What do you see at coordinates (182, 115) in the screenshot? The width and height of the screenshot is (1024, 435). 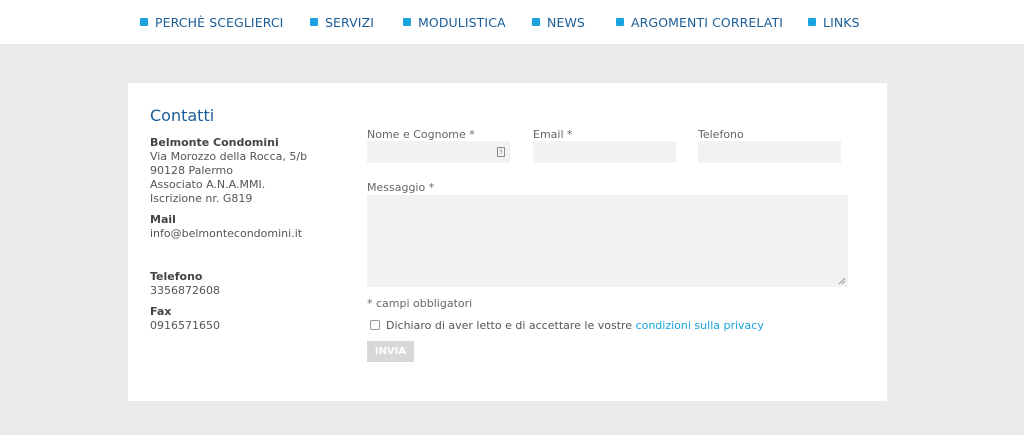 I see `page-title: Contatti` at bounding box center [182, 115].